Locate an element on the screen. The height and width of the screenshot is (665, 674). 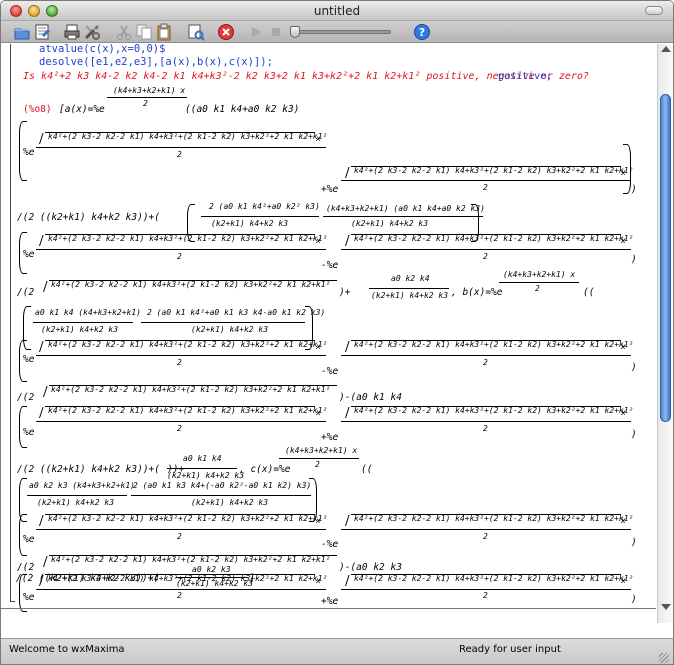
open-document-icon is located at coordinates (42, 32).